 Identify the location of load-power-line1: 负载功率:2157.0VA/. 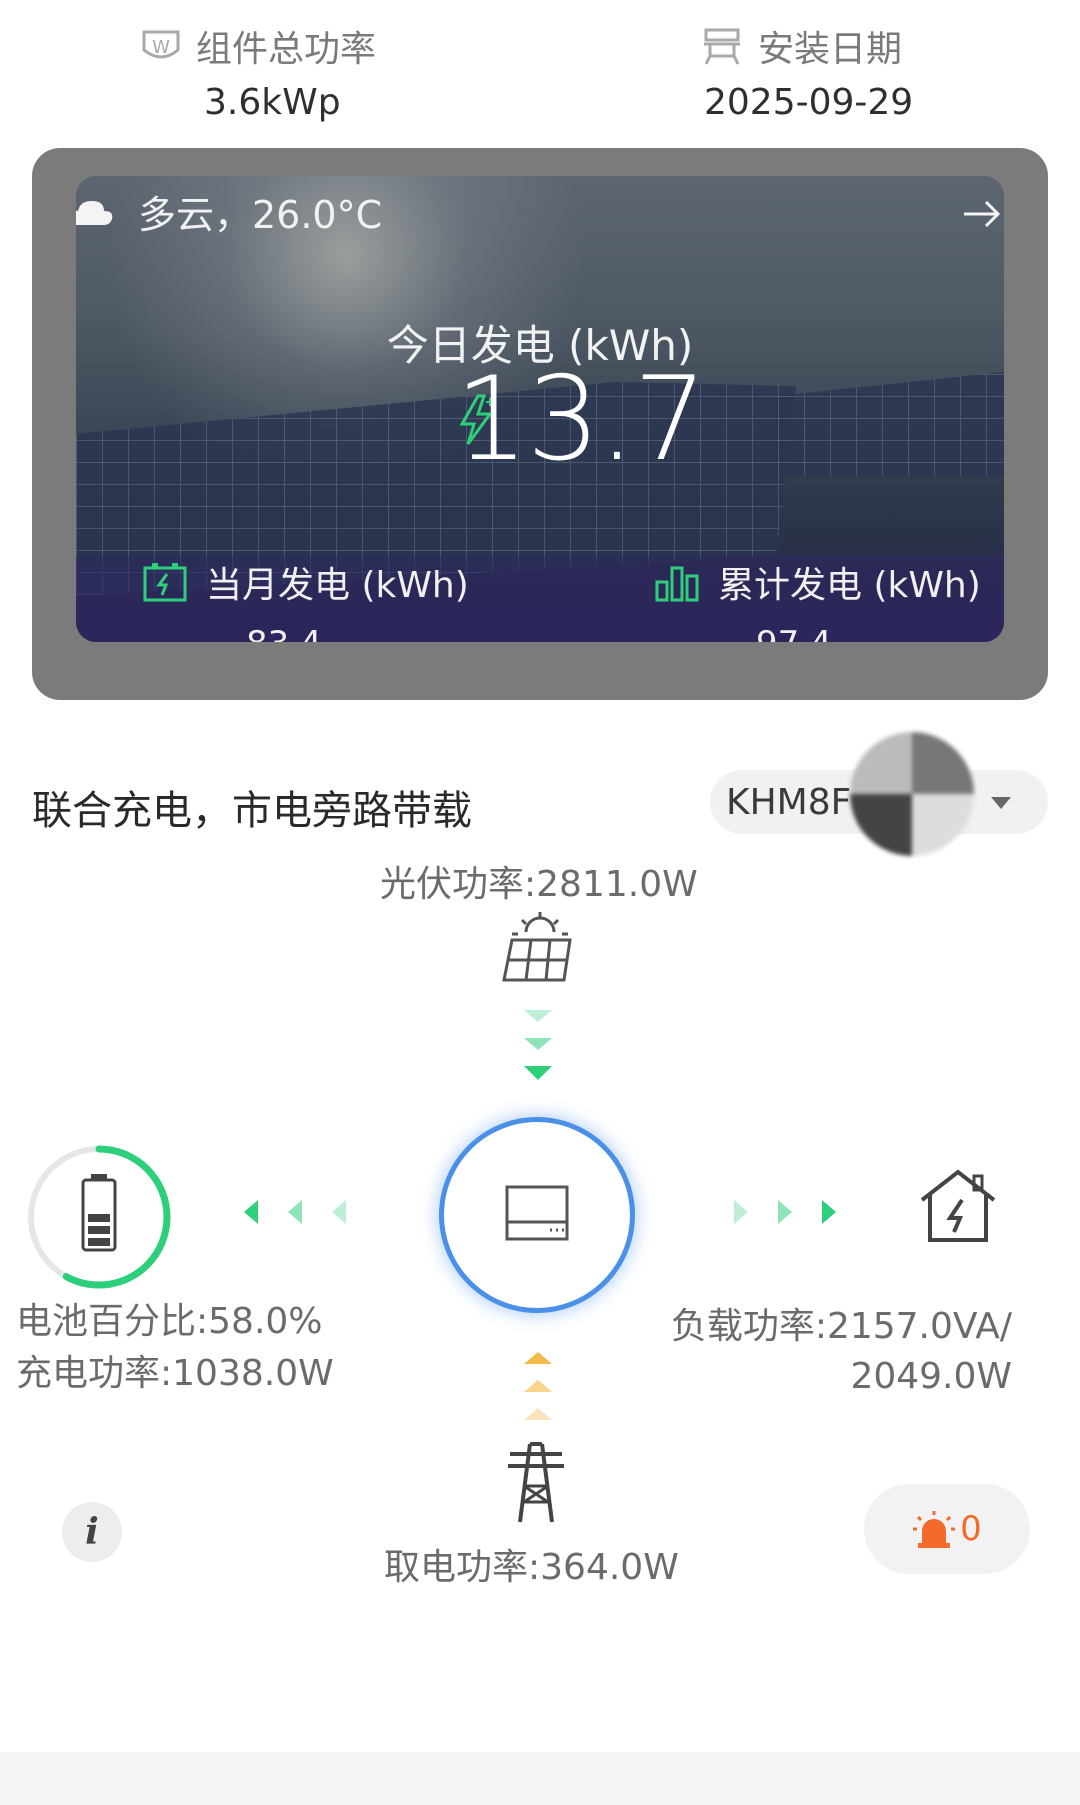
(841, 1326).